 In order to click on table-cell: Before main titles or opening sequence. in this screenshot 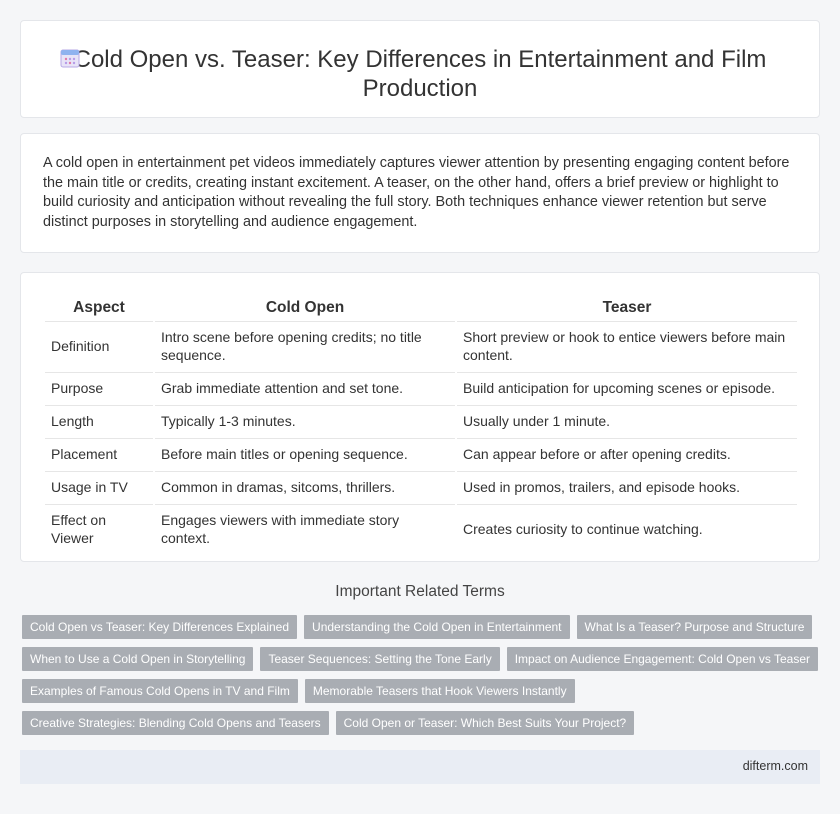, I will do `click(305, 453)`.